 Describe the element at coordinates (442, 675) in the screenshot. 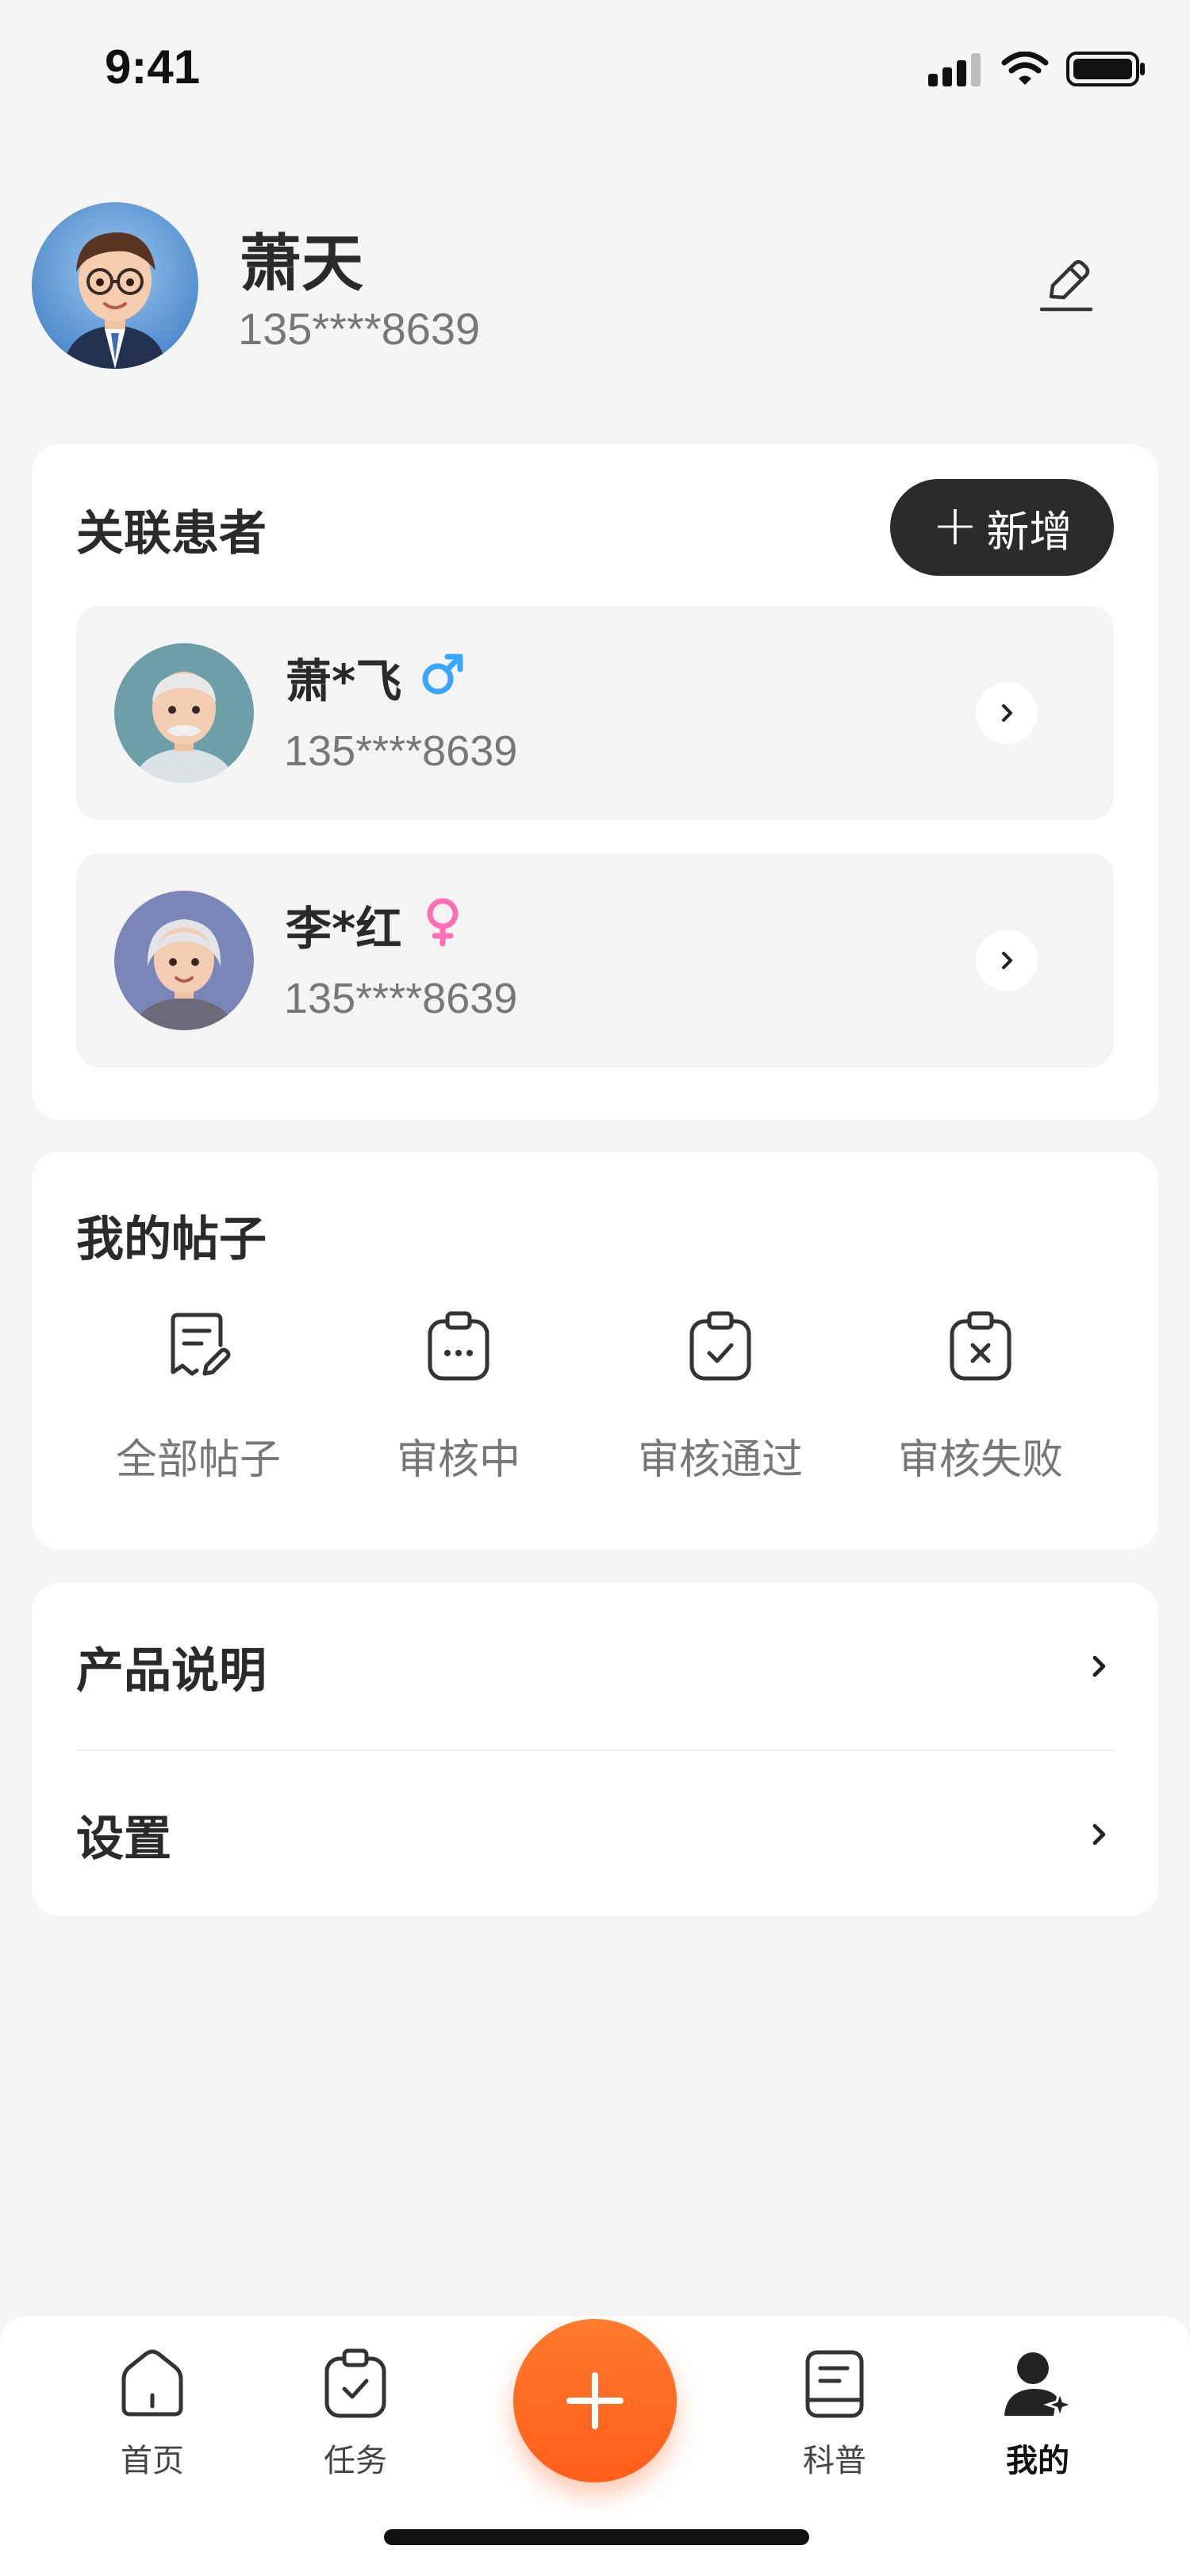

I see `male-icon` at that location.